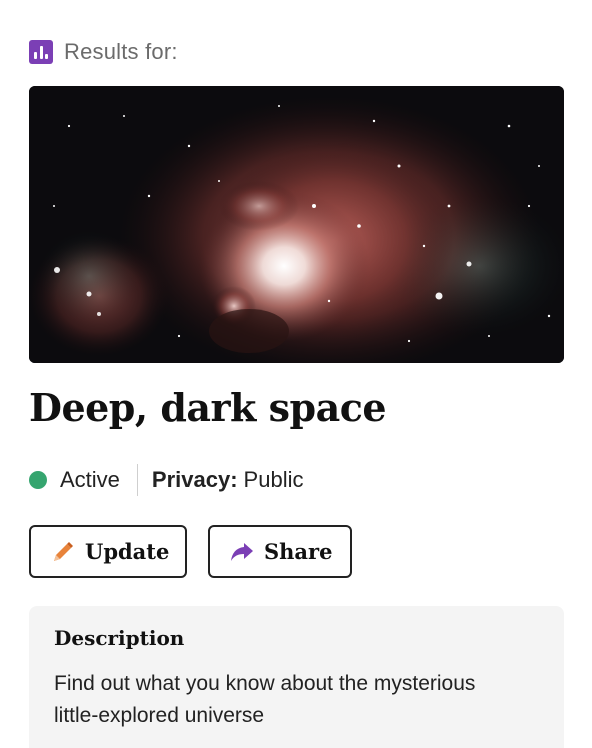  Describe the element at coordinates (38, 480) in the screenshot. I see `status-indicator-icon` at that location.